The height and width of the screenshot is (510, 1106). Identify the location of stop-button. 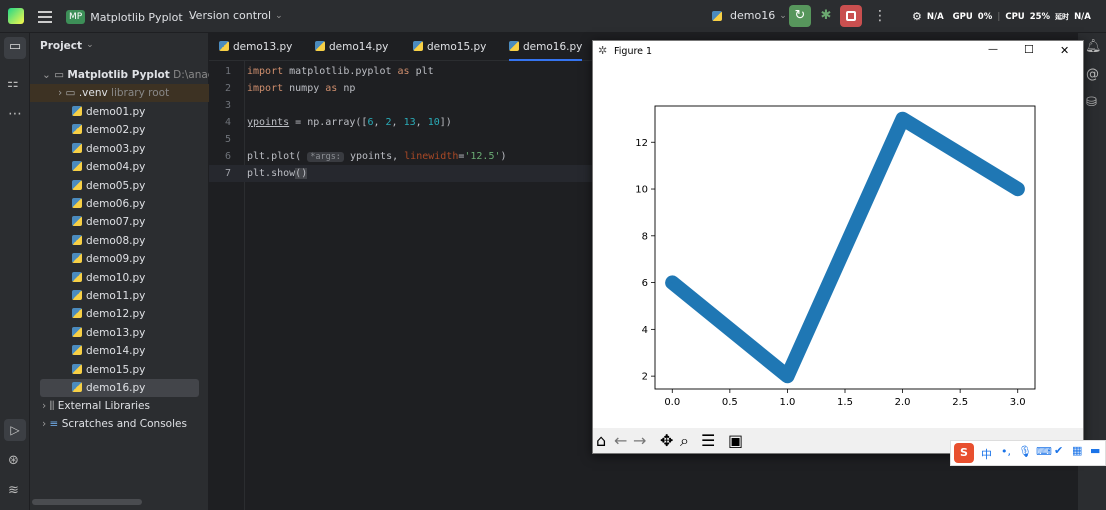
(851, 16).